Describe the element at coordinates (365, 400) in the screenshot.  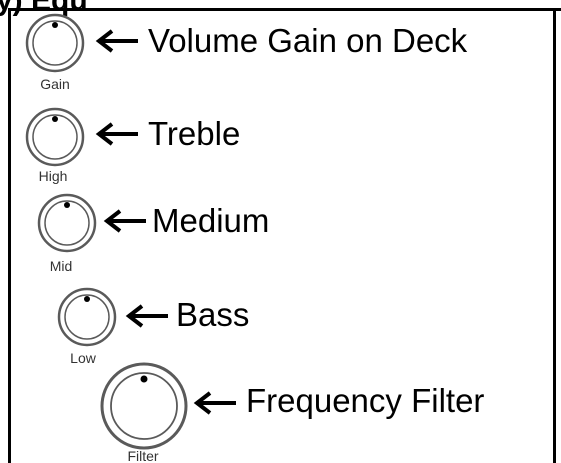
I see `filter-description: Frequency Filter` at that location.